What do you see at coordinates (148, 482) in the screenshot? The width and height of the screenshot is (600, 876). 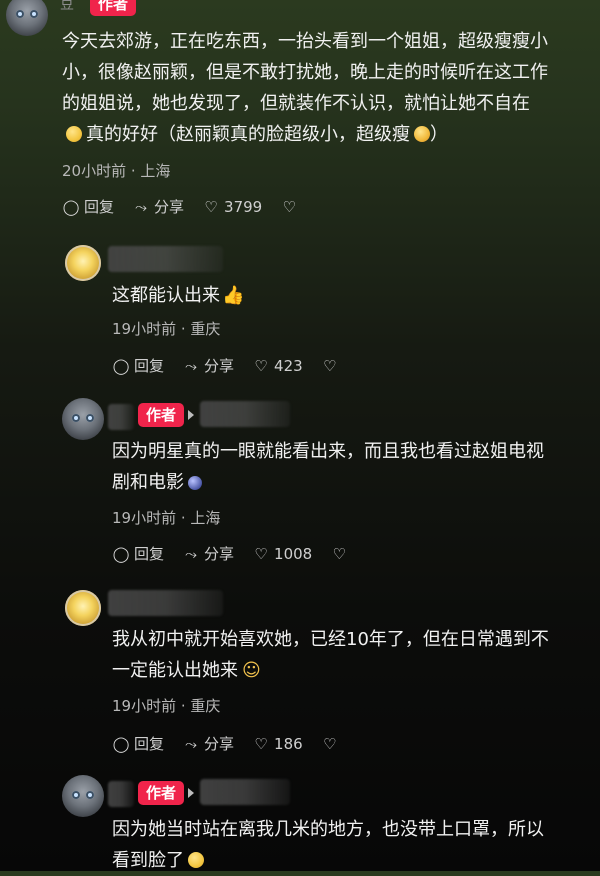 I see `comment-text-fragment: 剧和电影` at bounding box center [148, 482].